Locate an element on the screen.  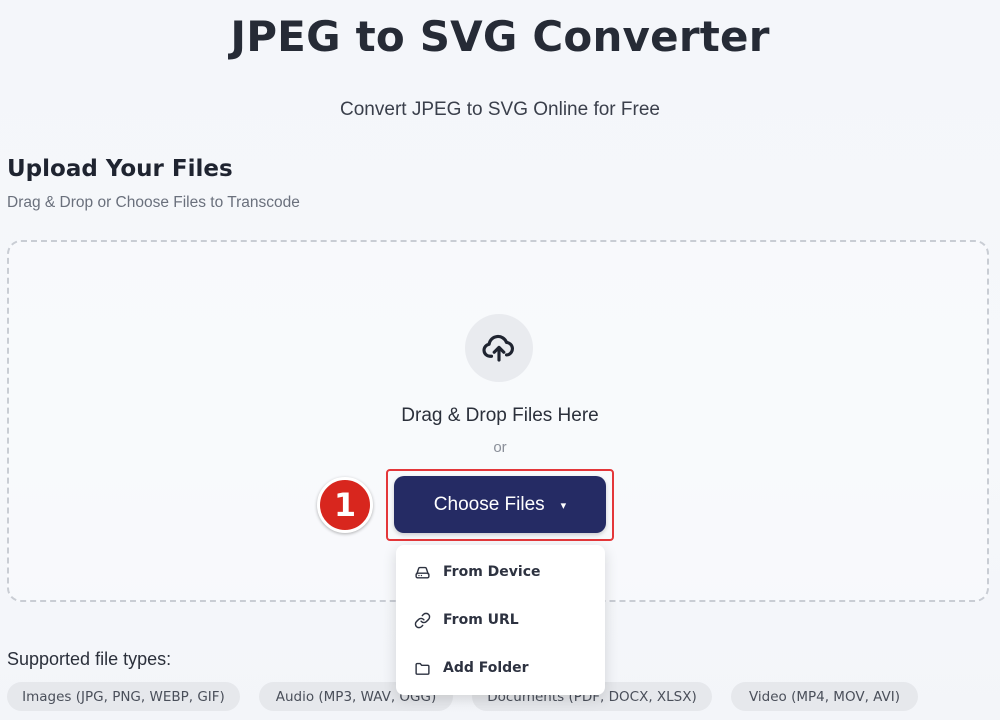
menu-item-label: Add Folder is located at coordinates (486, 668).